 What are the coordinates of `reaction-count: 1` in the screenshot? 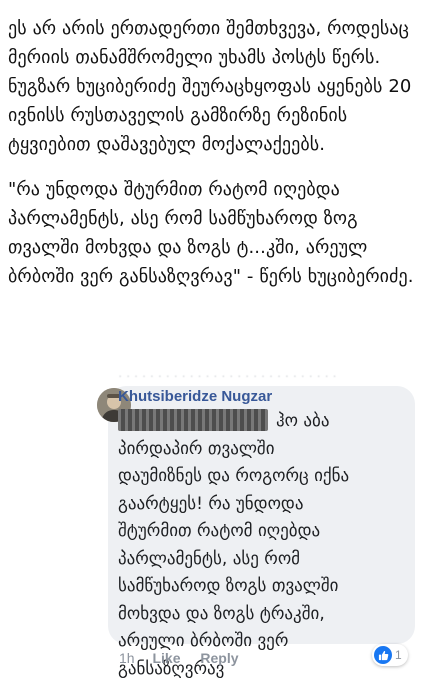 It's located at (398, 655).